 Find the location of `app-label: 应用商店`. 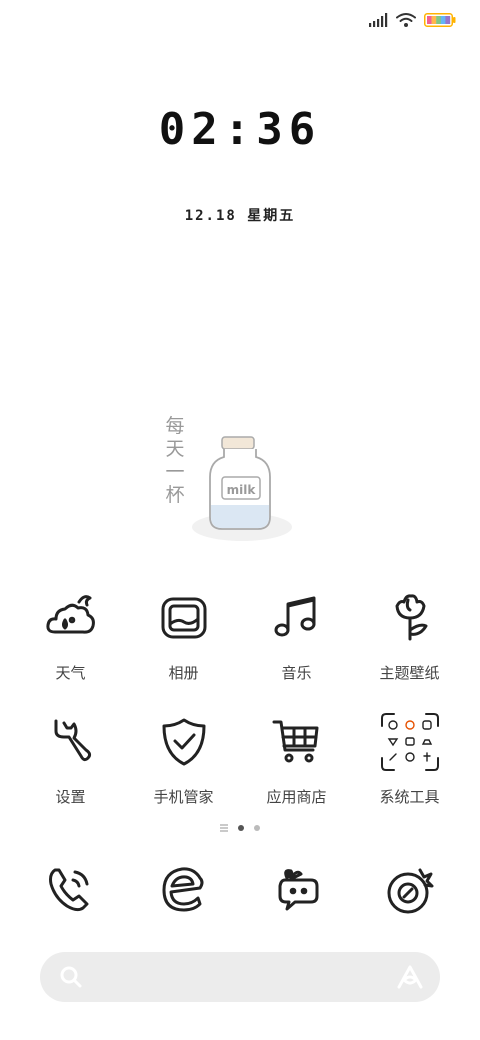

app-label: 应用商店 is located at coordinates (296, 797).